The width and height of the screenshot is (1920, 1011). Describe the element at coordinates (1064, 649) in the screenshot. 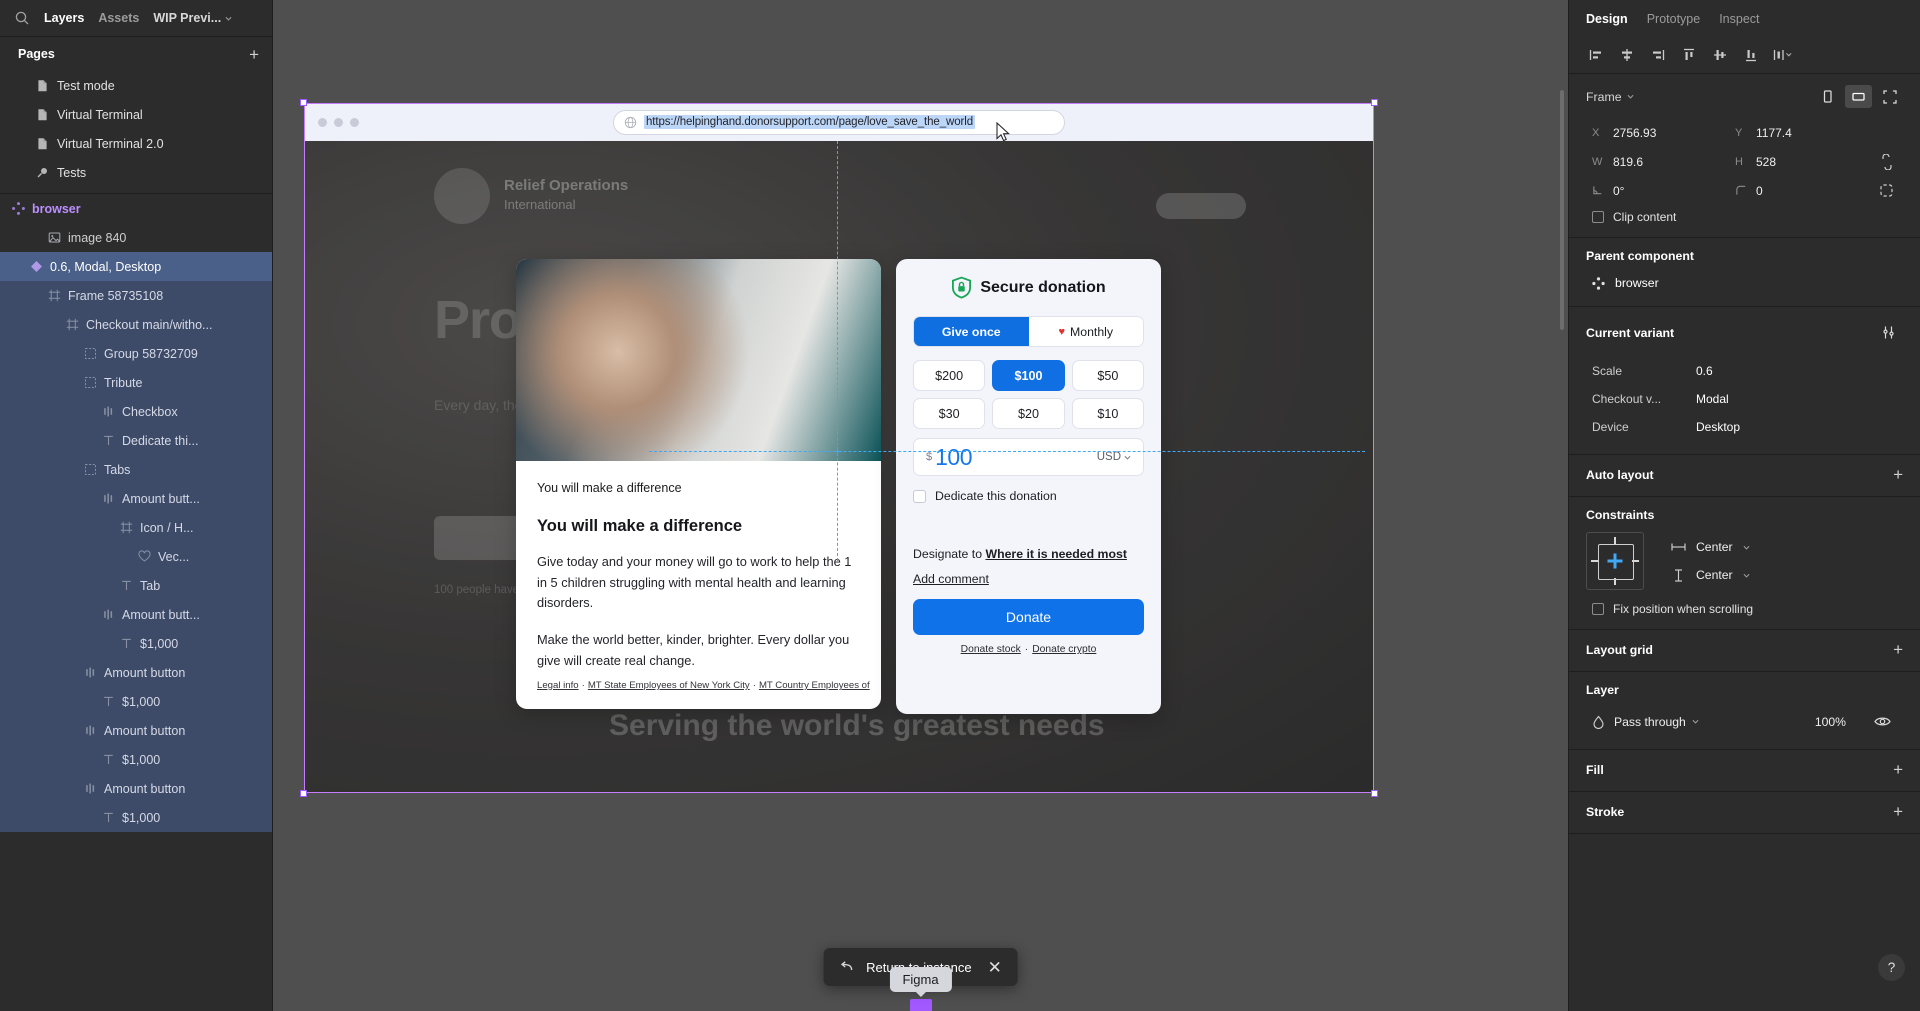

I see `donate-crypto-link: Donate crypto` at that location.